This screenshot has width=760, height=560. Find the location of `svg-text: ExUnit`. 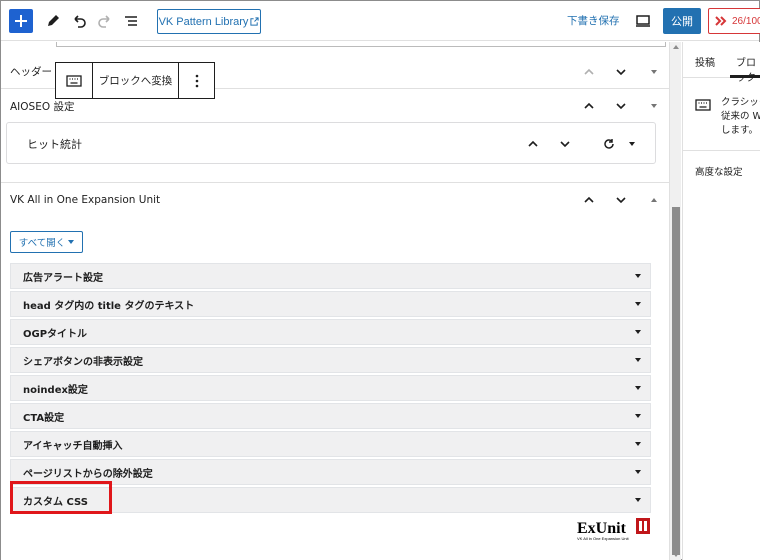

svg-text: ExUnit is located at coordinates (602, 528).